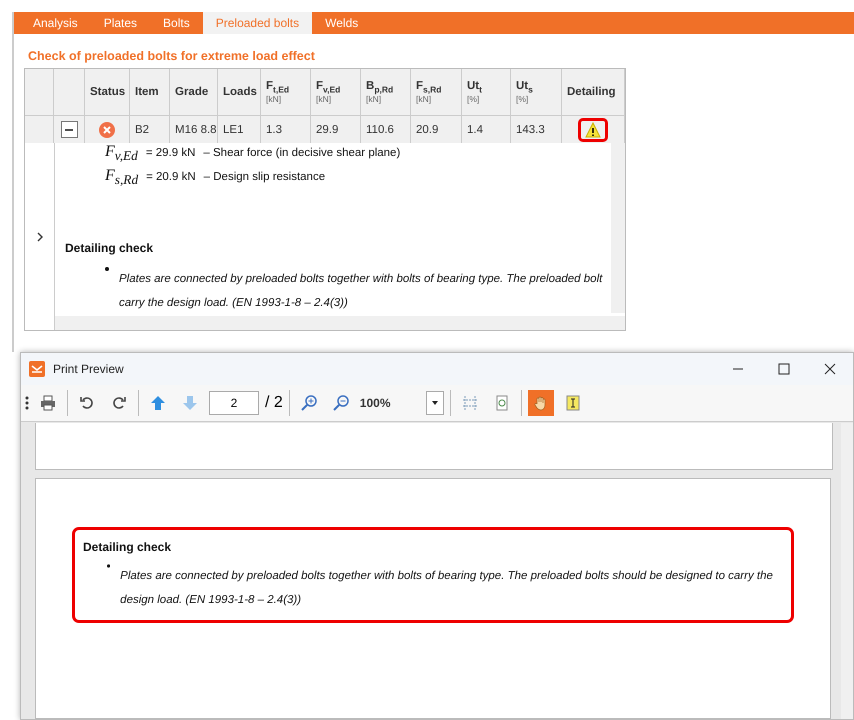 The width and height of the screenshot is (854, 720). What do you see at coordinates (158, 403) in the screenshot?
I see `arrow-up-icon` at bounding box center [158, 403].